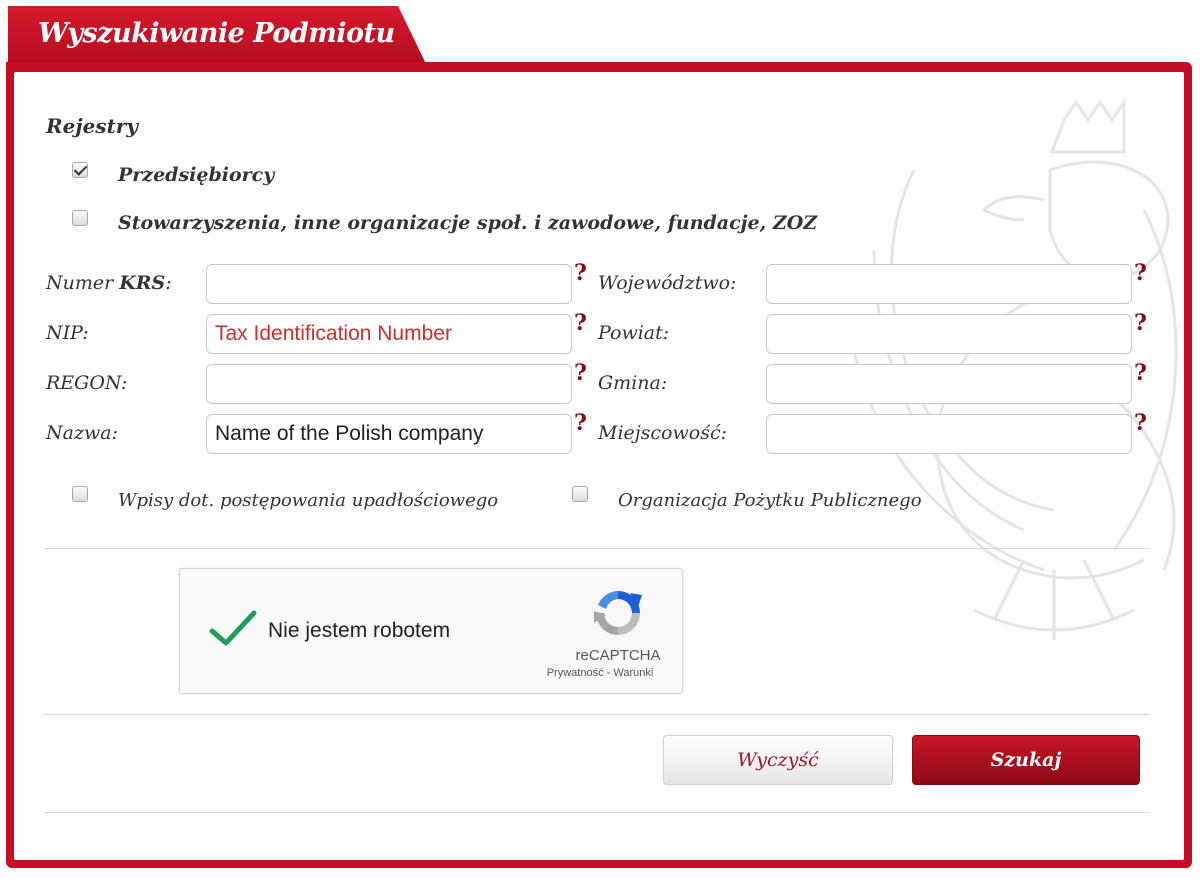 This screenshot has width=1200, height=879. What do you see at coordinates (580, 273) in the screenshot?
I see `krs-help-icon: ?` at bounding box center [580, 273].